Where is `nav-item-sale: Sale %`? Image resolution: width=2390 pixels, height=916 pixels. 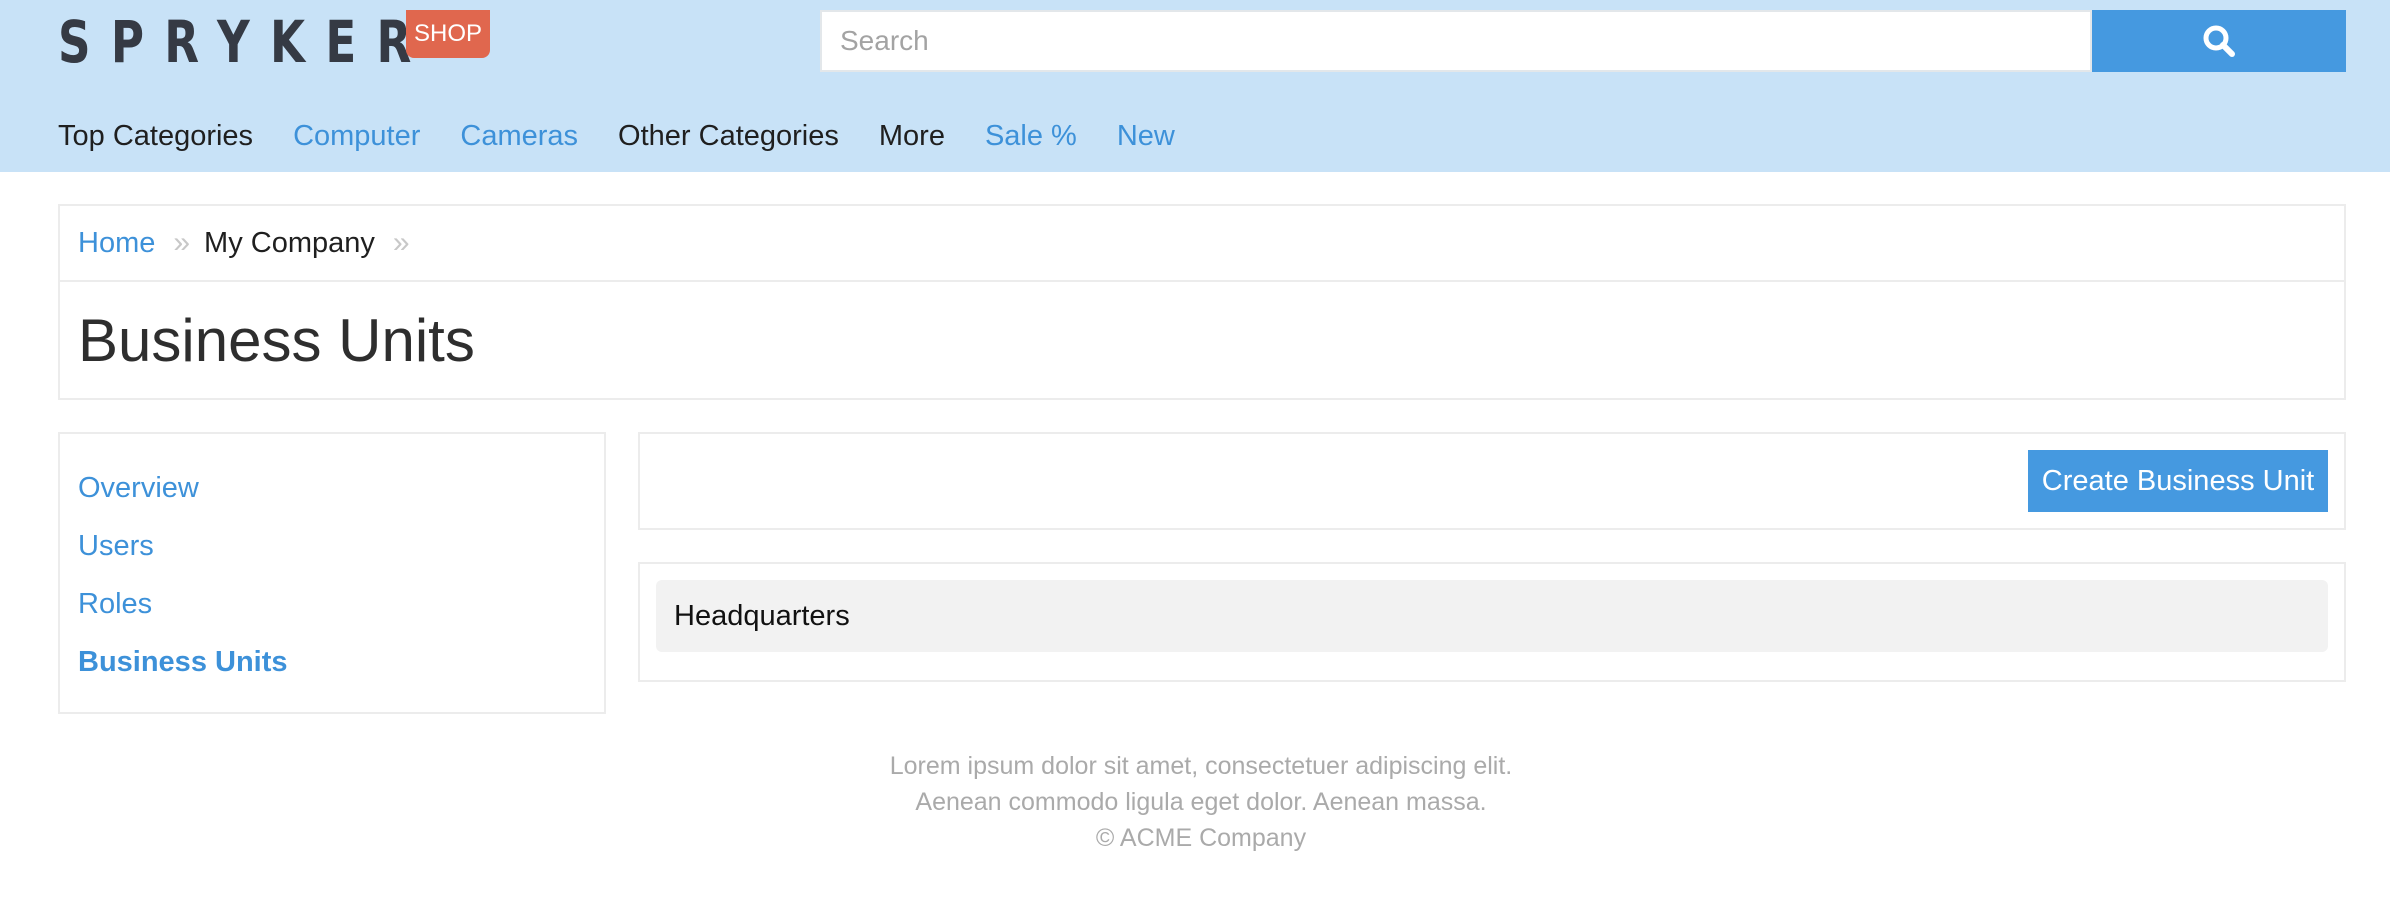 nav-item-sale: Sale % is located at coordinates (1031, 136).